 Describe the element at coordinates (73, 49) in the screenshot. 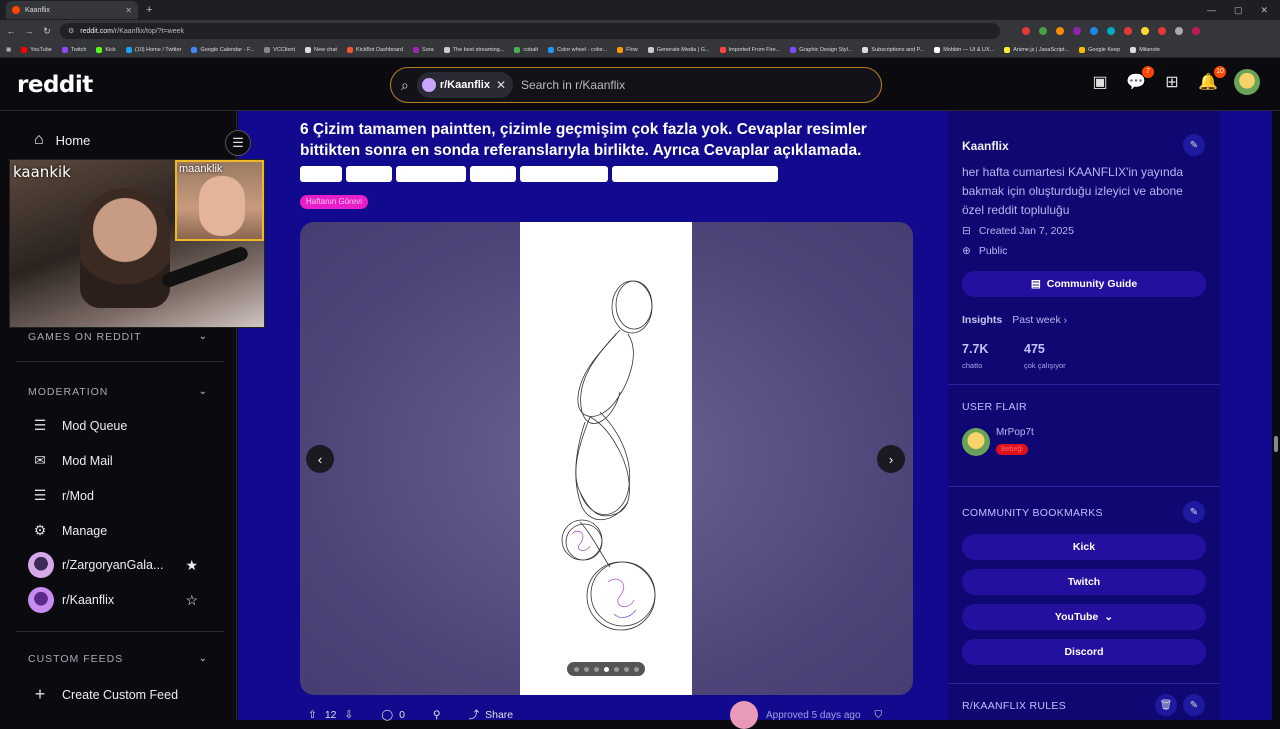

I see `bookmark-item: Twitch` at that location.